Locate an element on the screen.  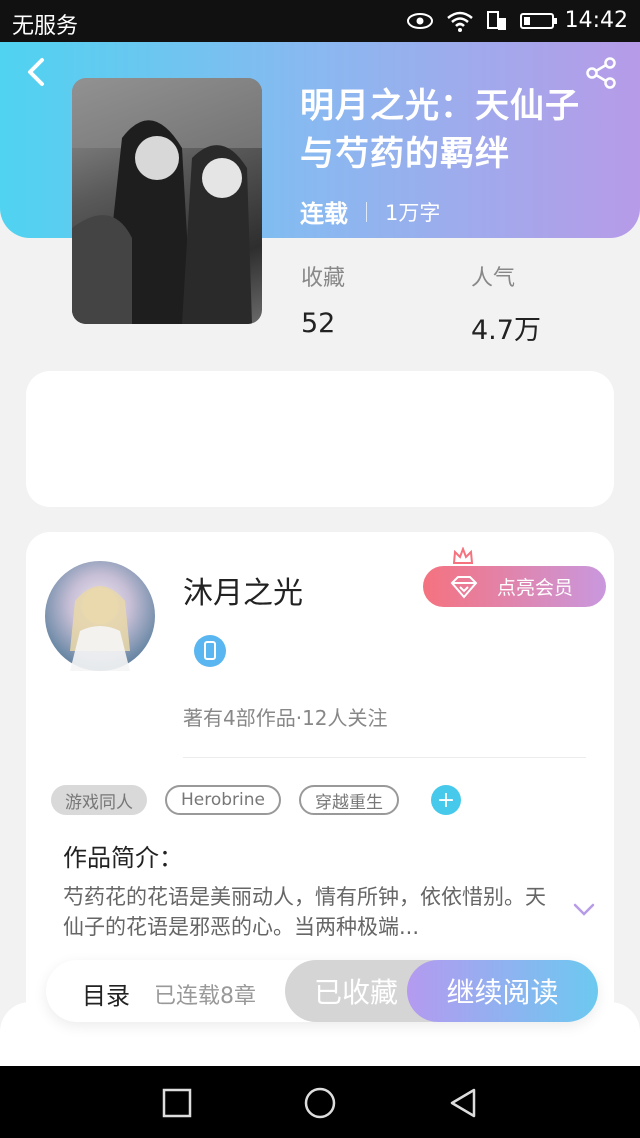
stat-popularity-label: 人气 is located at coordinates (493, 278).